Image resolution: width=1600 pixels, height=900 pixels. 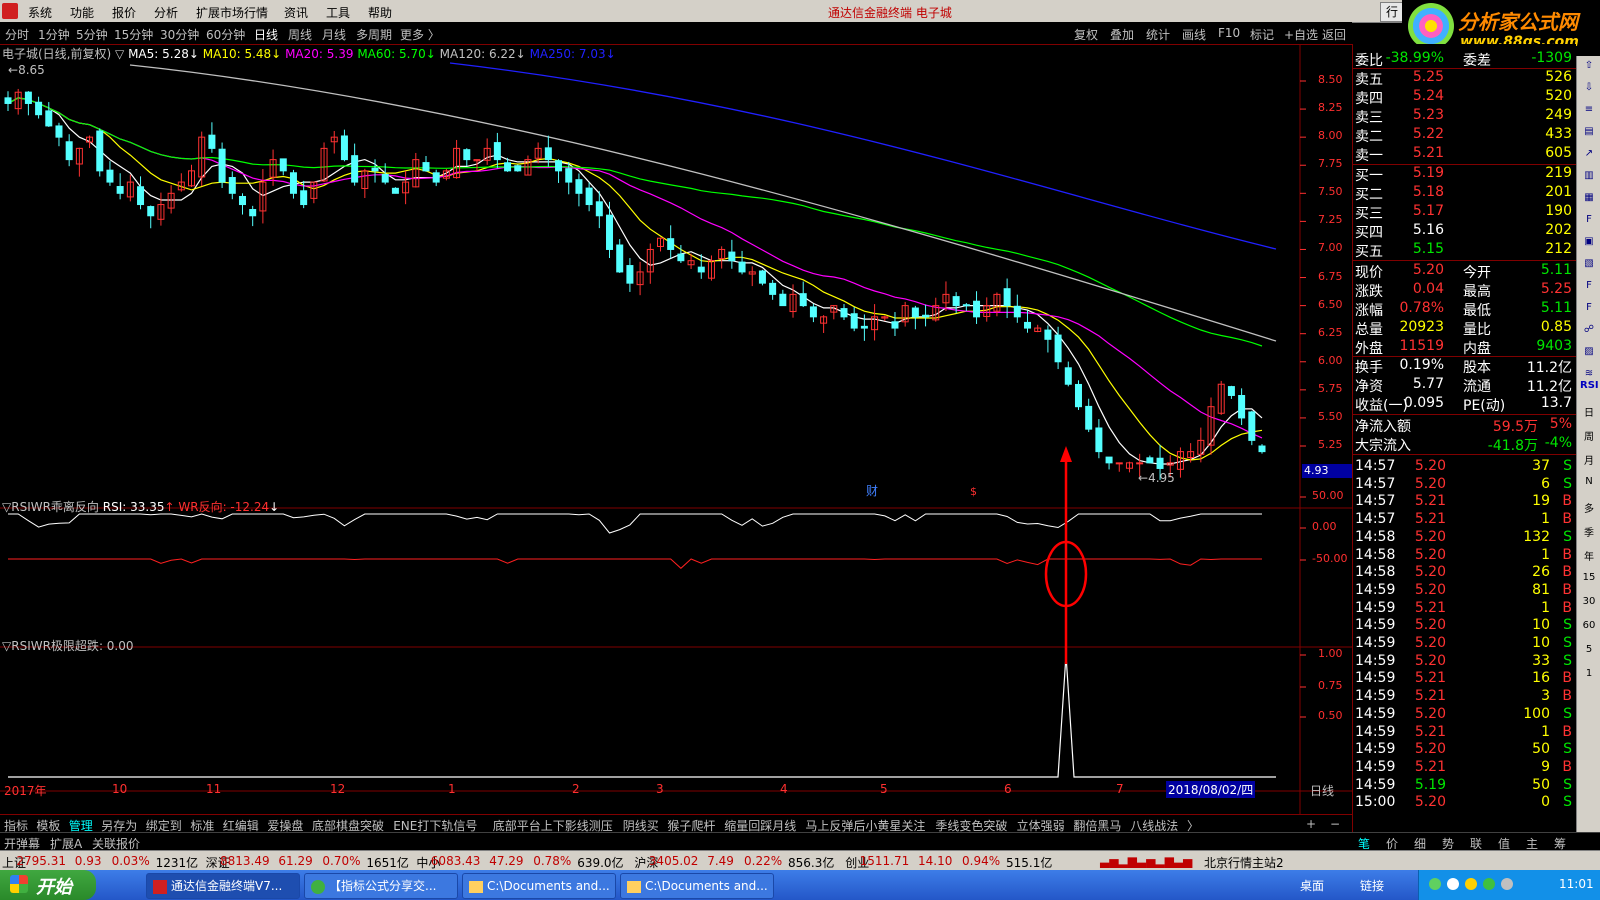 What do you see at coordinates (1567, 802) in the screenshot?
I see `tick-side: S` at bounding box center [1567, 802].